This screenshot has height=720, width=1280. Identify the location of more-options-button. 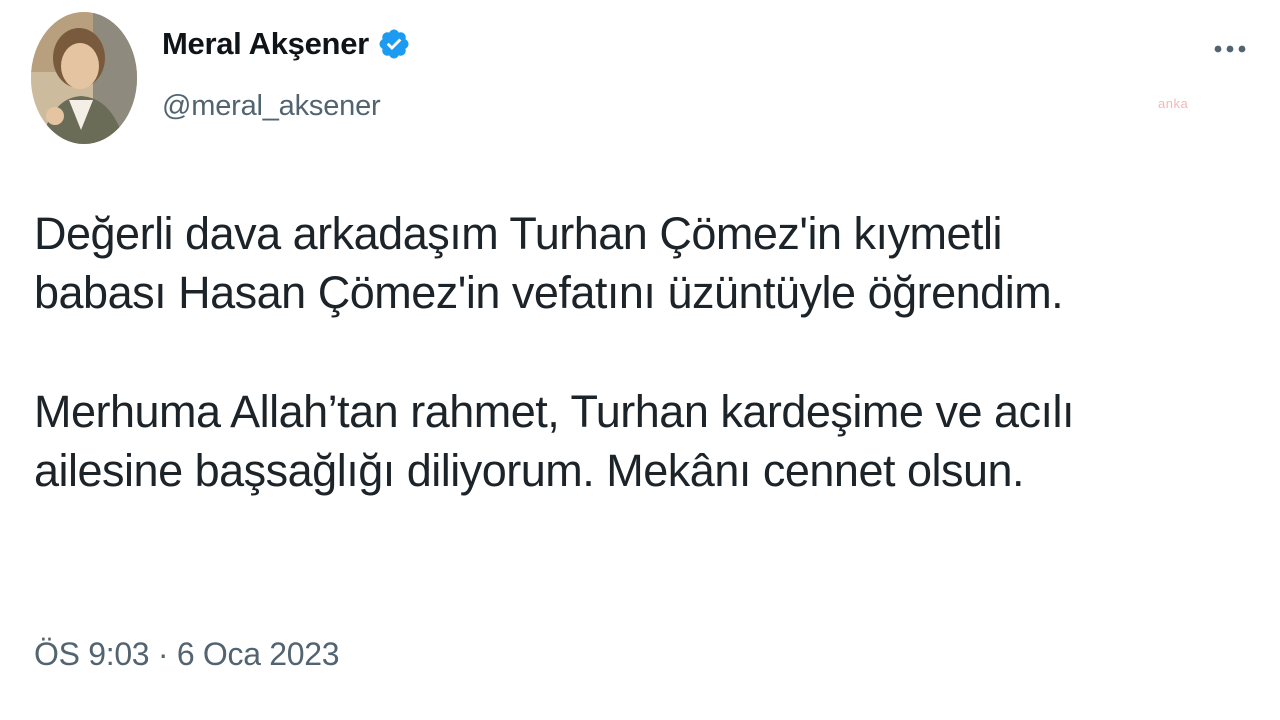
(1230, 49).